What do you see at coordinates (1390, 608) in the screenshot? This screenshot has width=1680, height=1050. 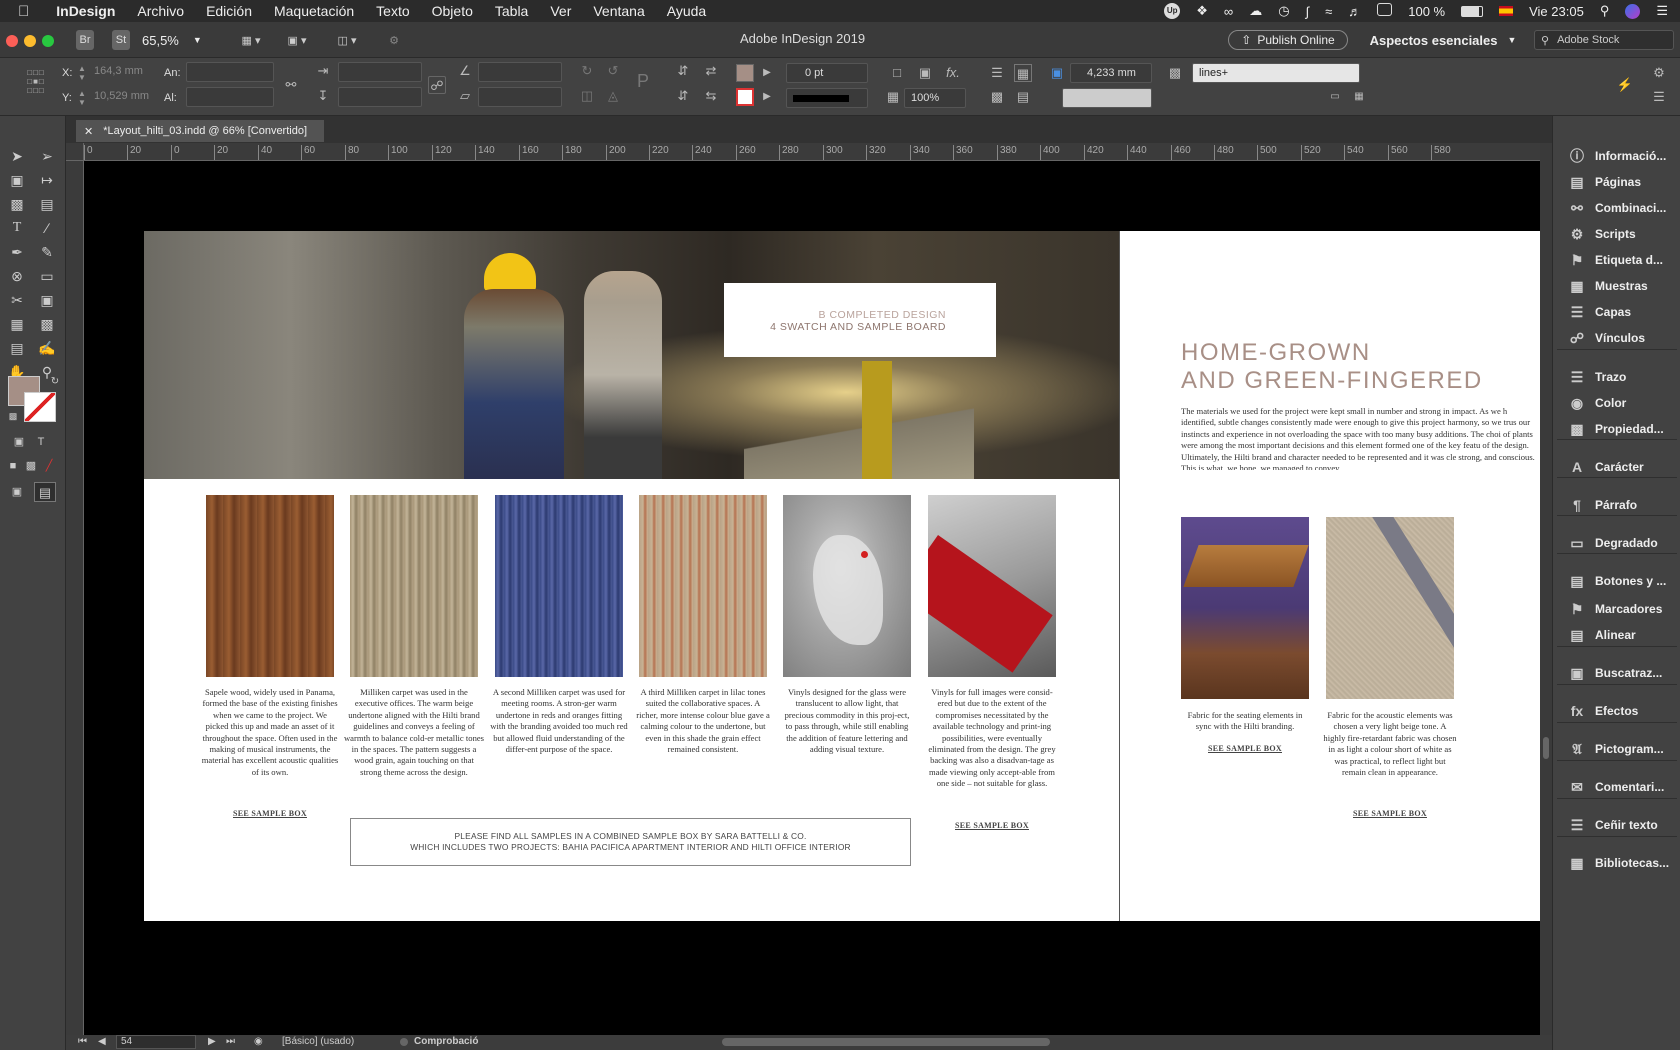 I see `acoustic-fabric-photo` at bounding box center [1390, 608].